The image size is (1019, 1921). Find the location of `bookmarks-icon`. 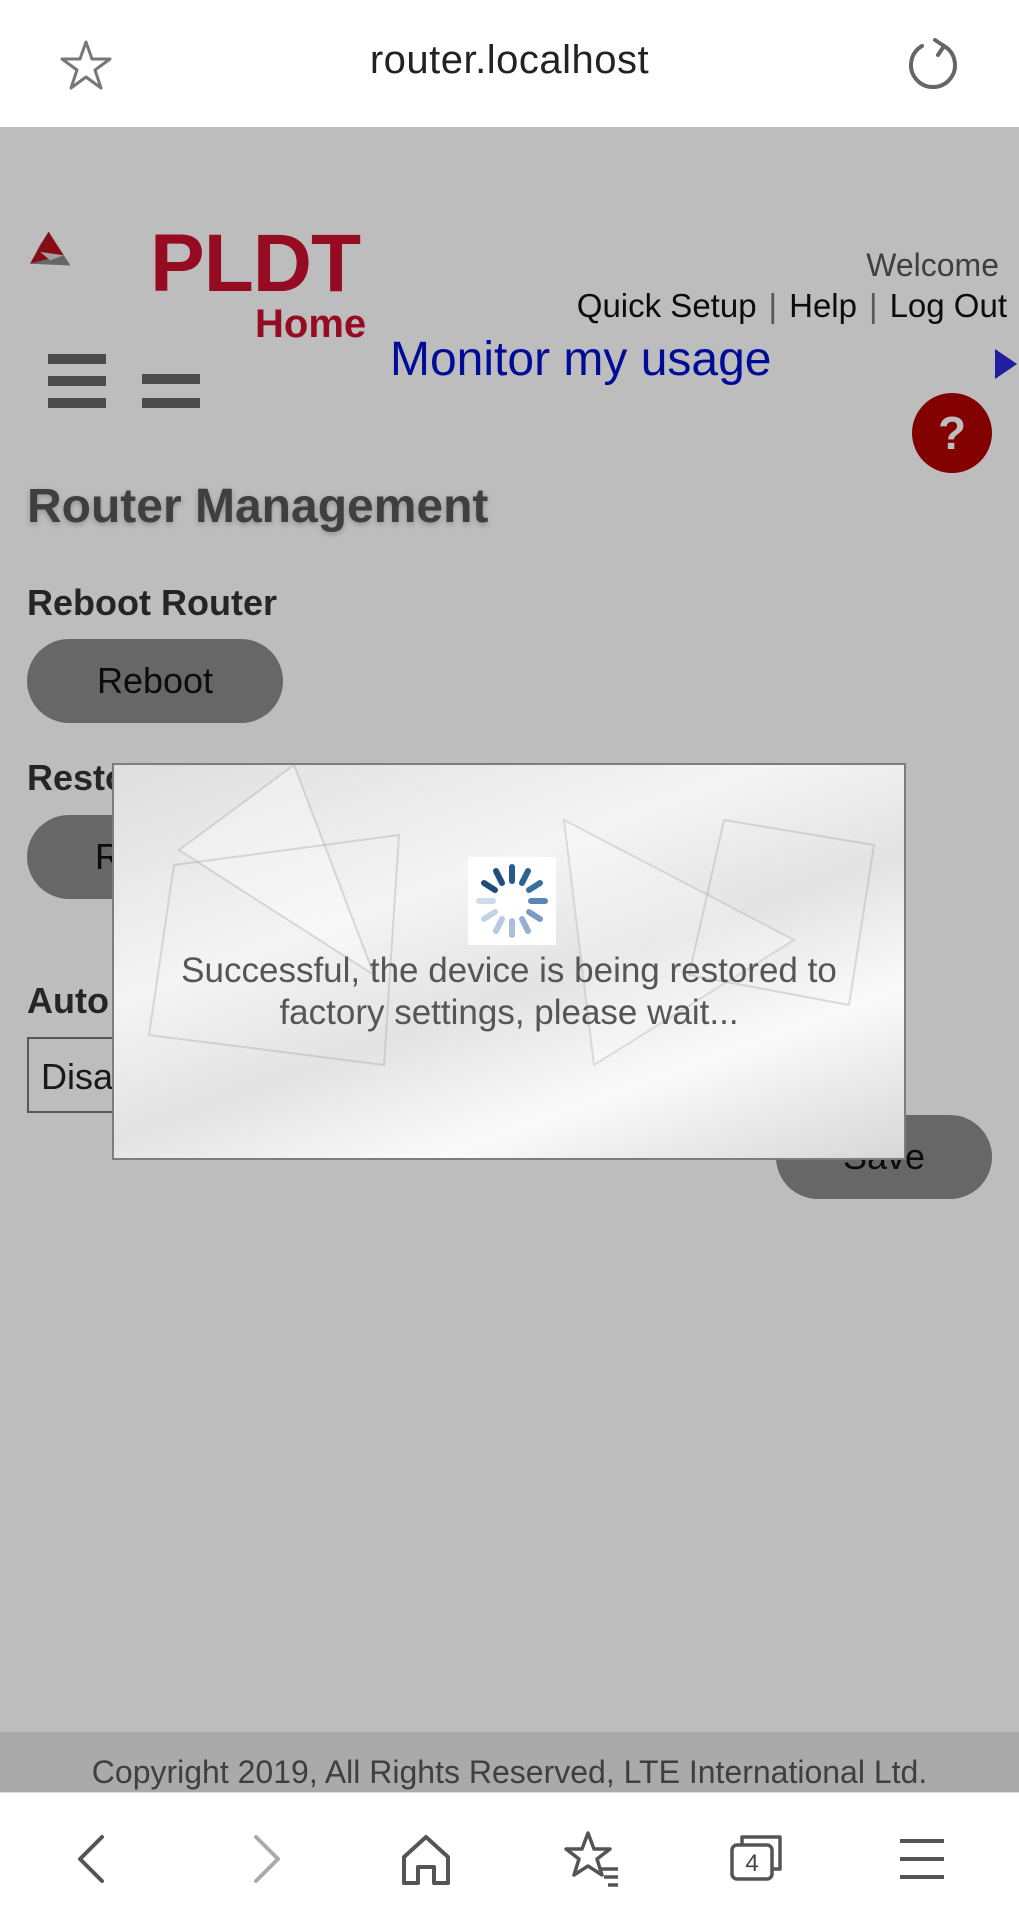

bookmarks-icon is located at coordinates (592, 1859).